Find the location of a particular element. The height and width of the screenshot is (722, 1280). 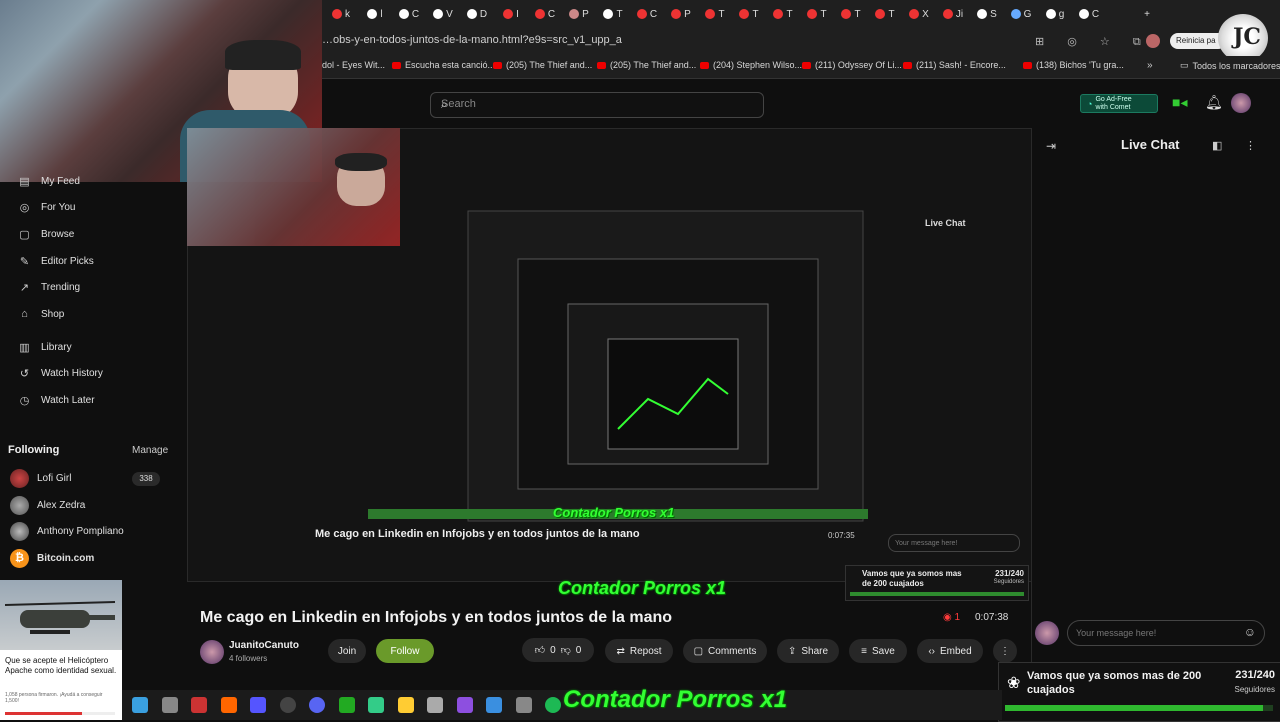

live-viewers: ◉ 1 is located at coordinates (952, 617).